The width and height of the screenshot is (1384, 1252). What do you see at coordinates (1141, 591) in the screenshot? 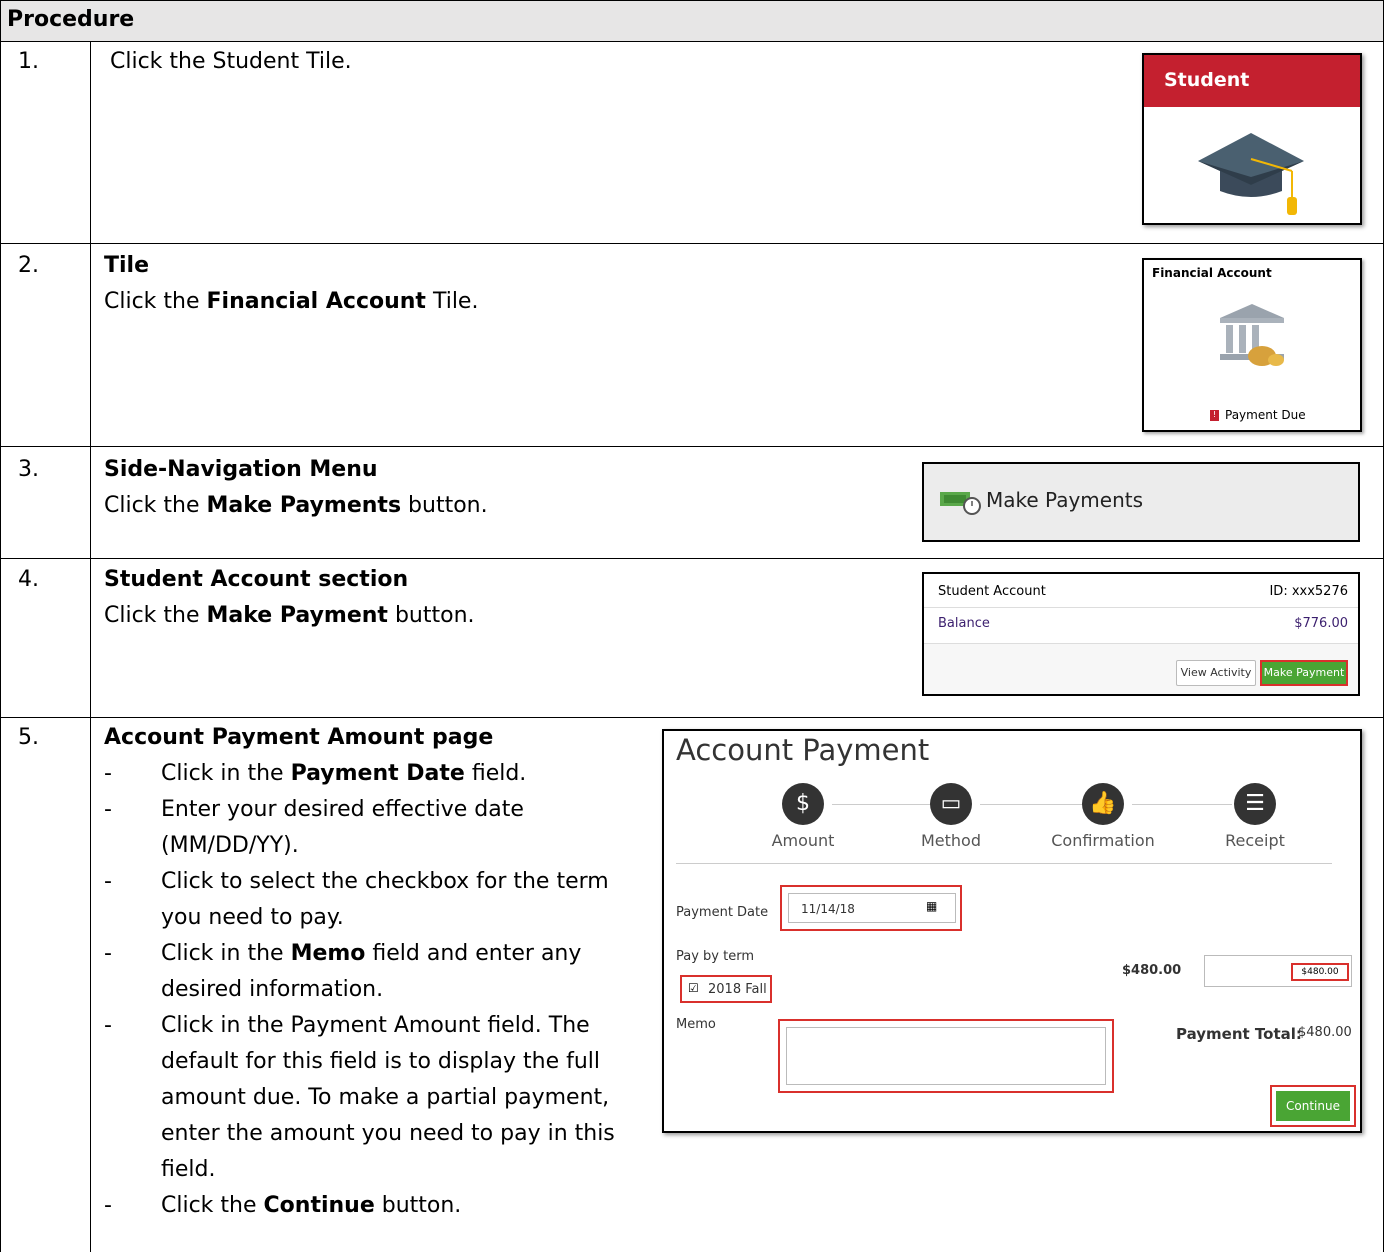
I see `student-account-header: Student Account ID: xxx5276` at bounding box center [1141, 591].